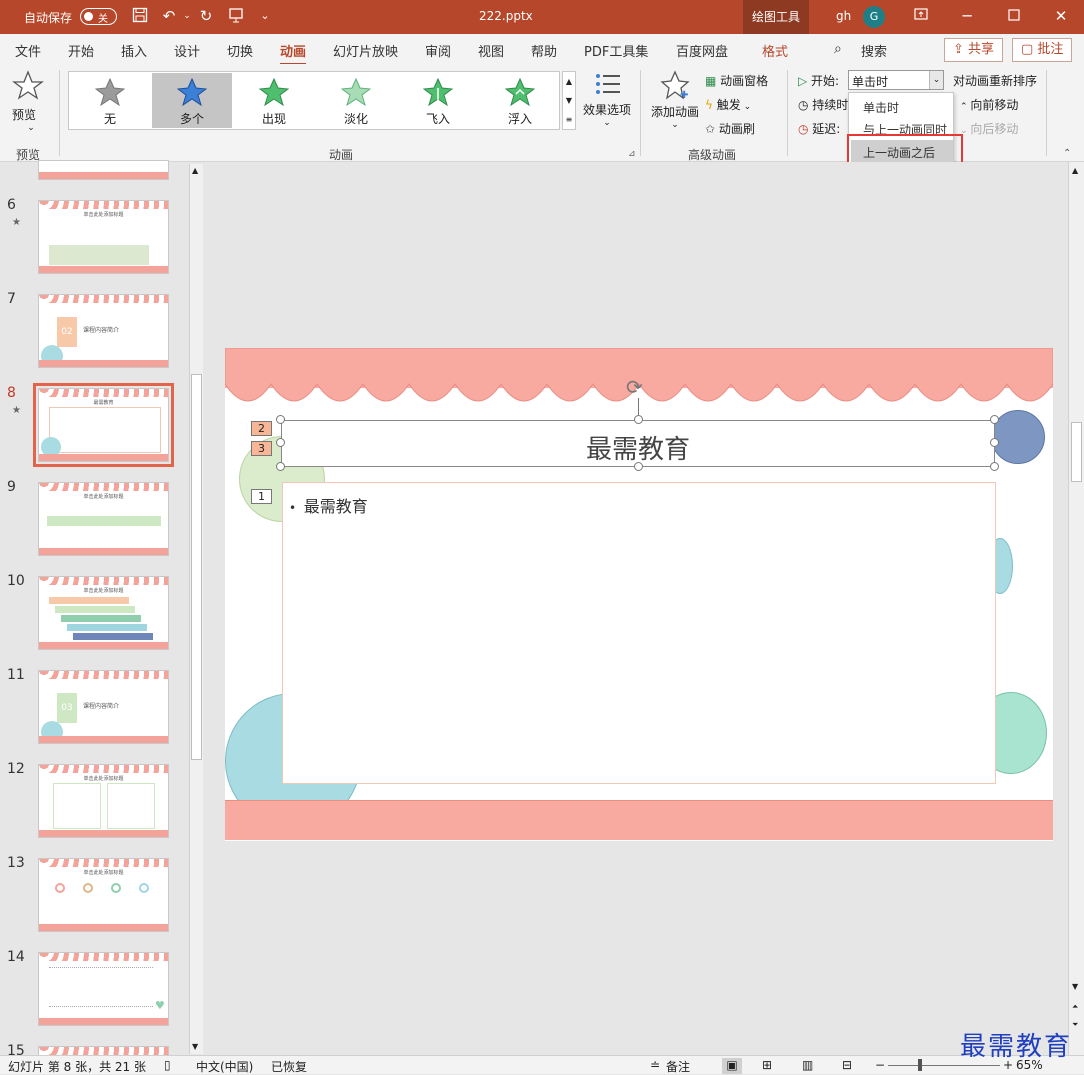 This screenshot has height=1075, width=1084. What do you see at coordinates (520, 100) in the screenshot?
I see `anim-float-in: 浮入` at bounding box center [520, 100].